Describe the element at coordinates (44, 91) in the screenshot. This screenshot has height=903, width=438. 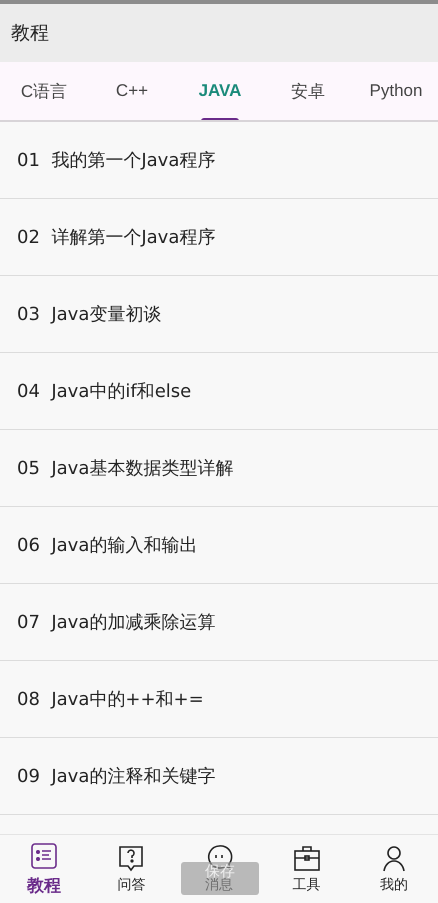
I see `category-tab: C语言` at that location.